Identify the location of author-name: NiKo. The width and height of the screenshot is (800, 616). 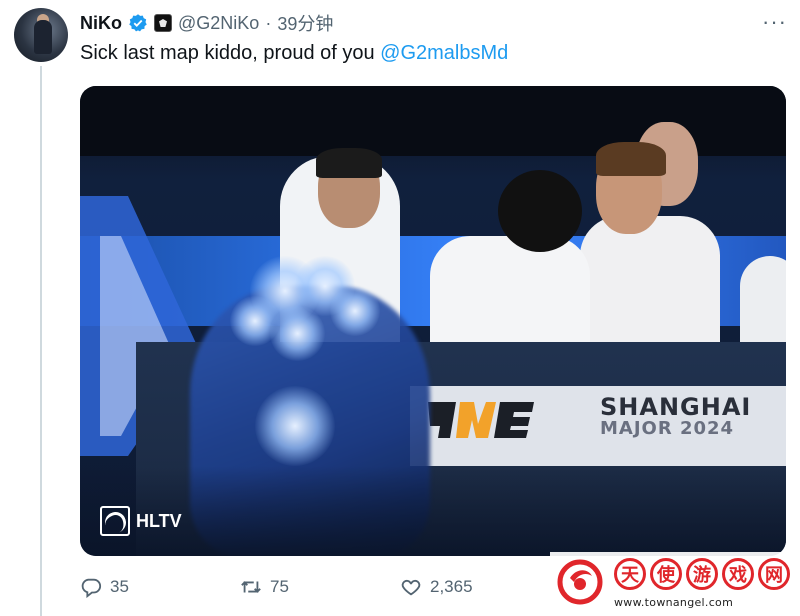
(101, 23).